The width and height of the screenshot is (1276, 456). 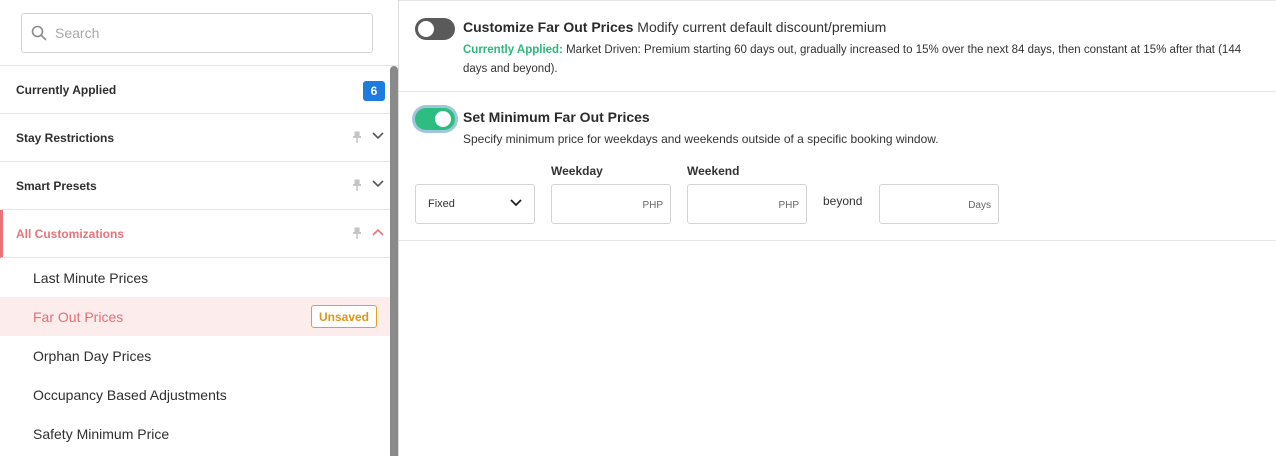 What do you see at coordinates (205, 33) in the screenshot?
I see `search-input` at bounding box center [205, 33].